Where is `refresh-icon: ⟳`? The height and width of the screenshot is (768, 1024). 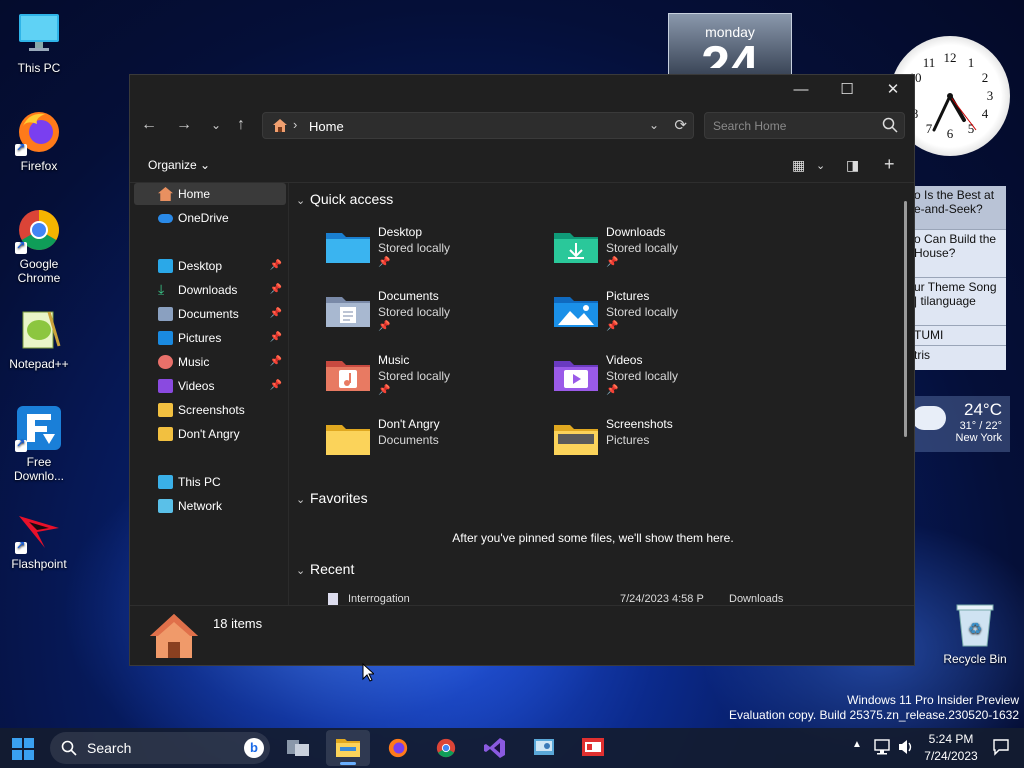 refresh-icon: ⟳ is located at coordinates (680, 125).